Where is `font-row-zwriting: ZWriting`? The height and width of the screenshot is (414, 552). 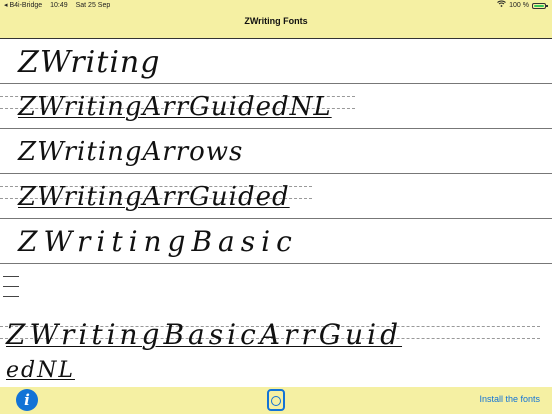
font-row-zwriting: ZWriting is located at coordinates (276, 61).